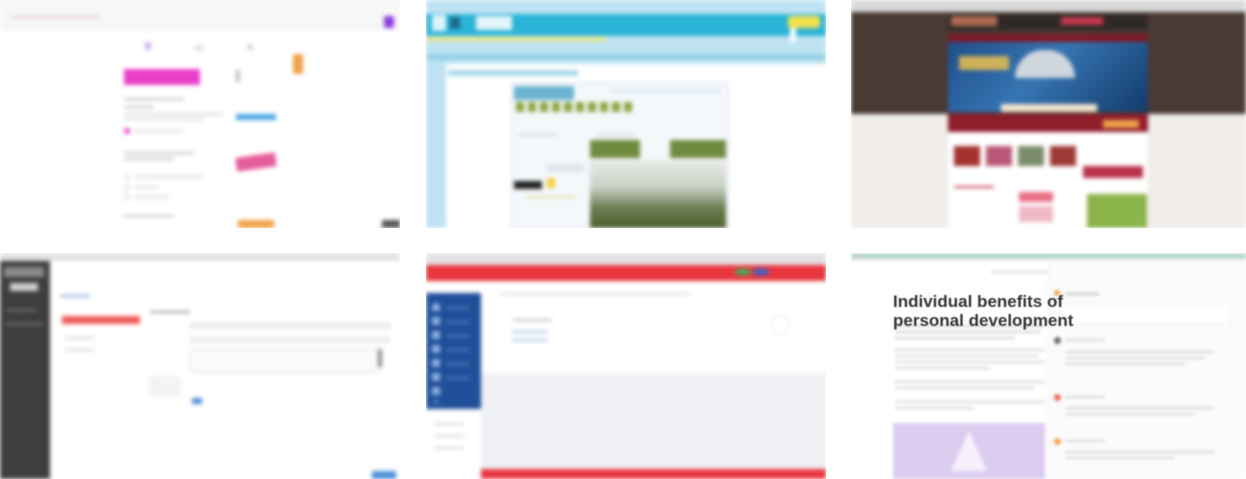  What do you see at coordinates (528, 185) in the screenshot?
I see `go-button` at bounding box center [528, 185].